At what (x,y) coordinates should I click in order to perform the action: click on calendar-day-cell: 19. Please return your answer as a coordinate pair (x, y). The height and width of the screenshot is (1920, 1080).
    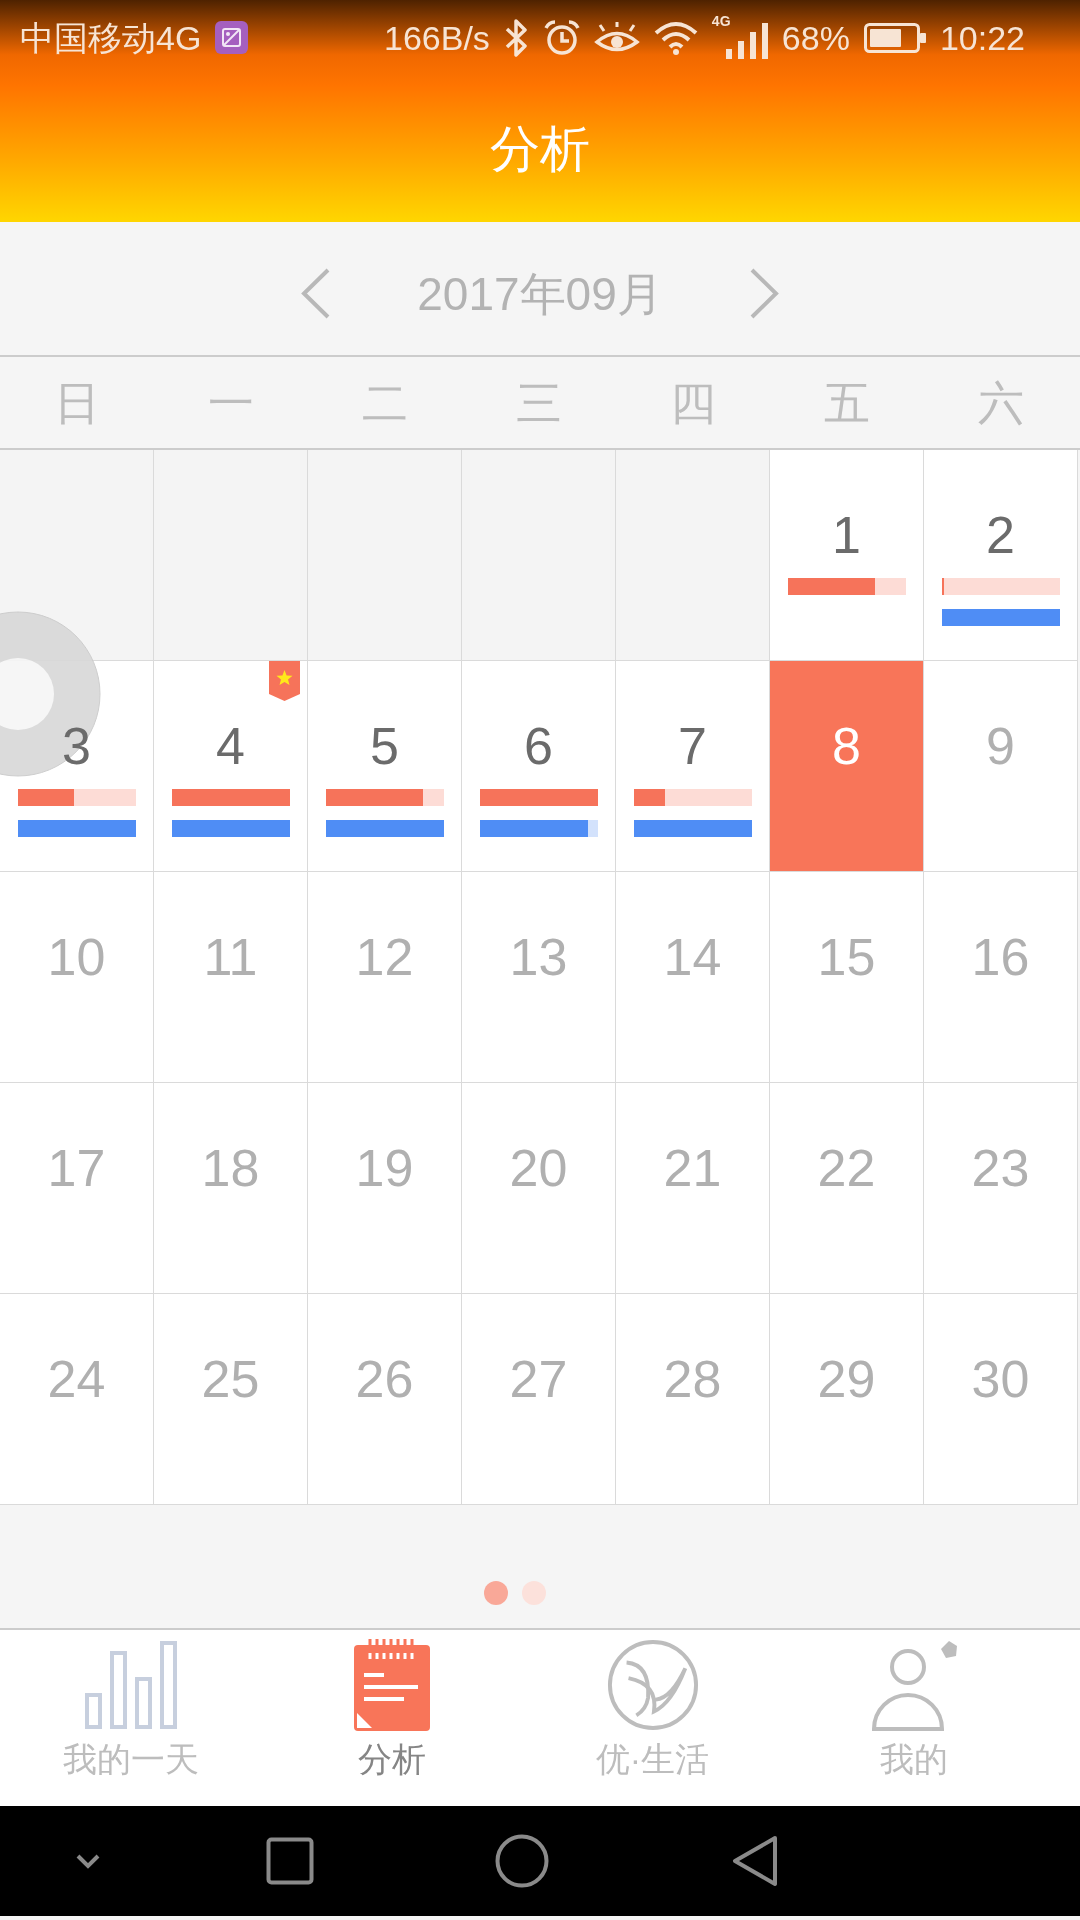
    Looking at the image, I should click on (385, 1188).